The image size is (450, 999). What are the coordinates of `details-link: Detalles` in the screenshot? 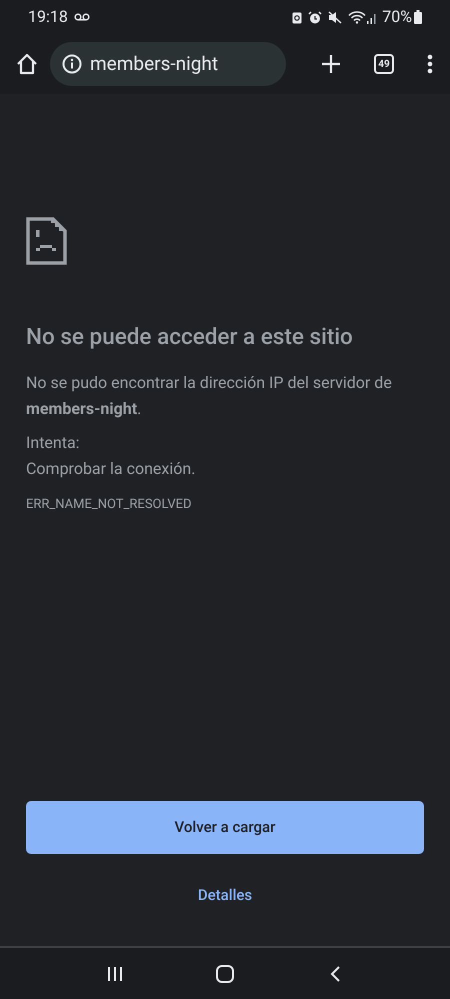 It's located at (225, 895).